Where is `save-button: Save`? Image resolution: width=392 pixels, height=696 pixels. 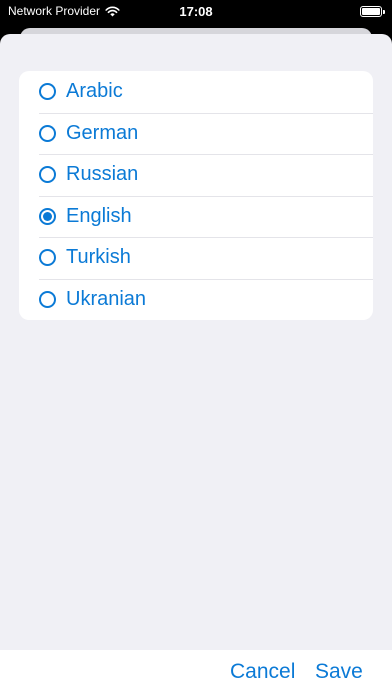
save-button: Save is located at coordinates (339, 672).